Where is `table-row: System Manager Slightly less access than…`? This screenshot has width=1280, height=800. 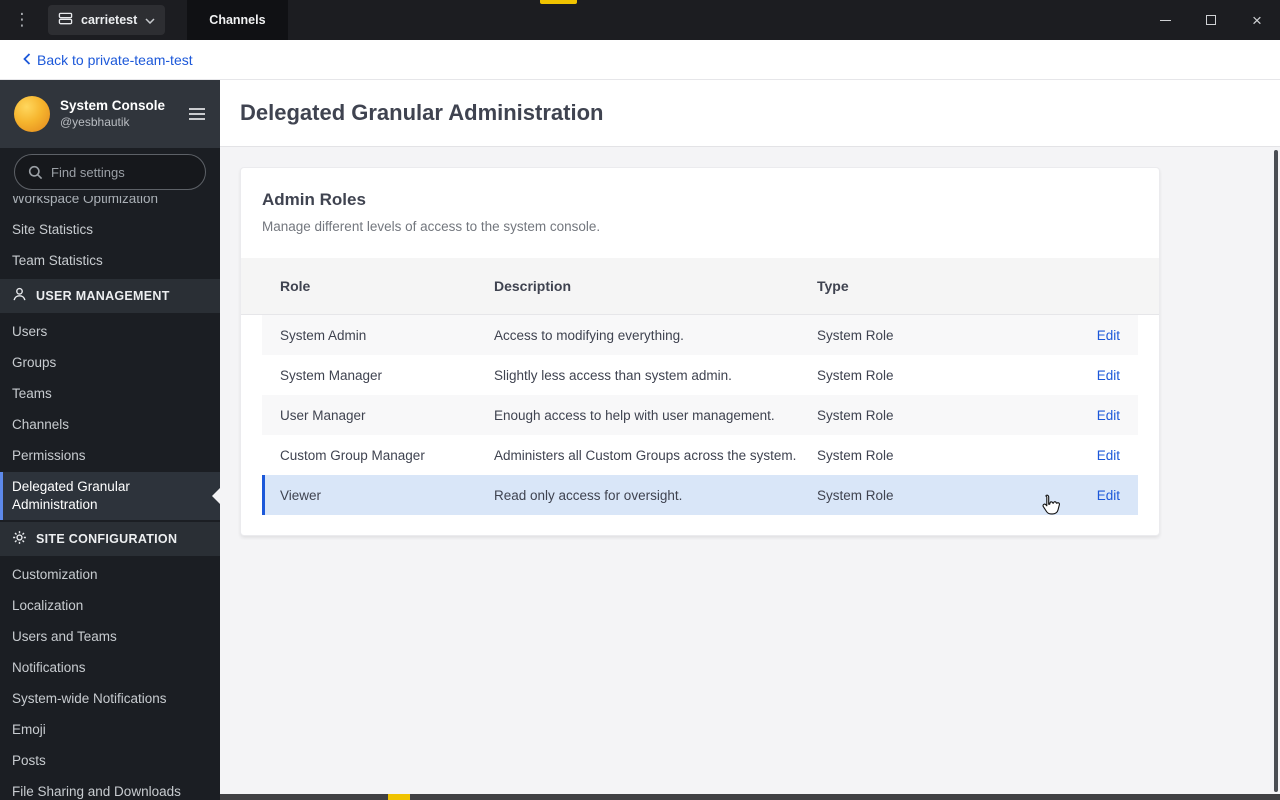
table-row: System Manager Slightly less access than… is located at coordinates (700, 375).